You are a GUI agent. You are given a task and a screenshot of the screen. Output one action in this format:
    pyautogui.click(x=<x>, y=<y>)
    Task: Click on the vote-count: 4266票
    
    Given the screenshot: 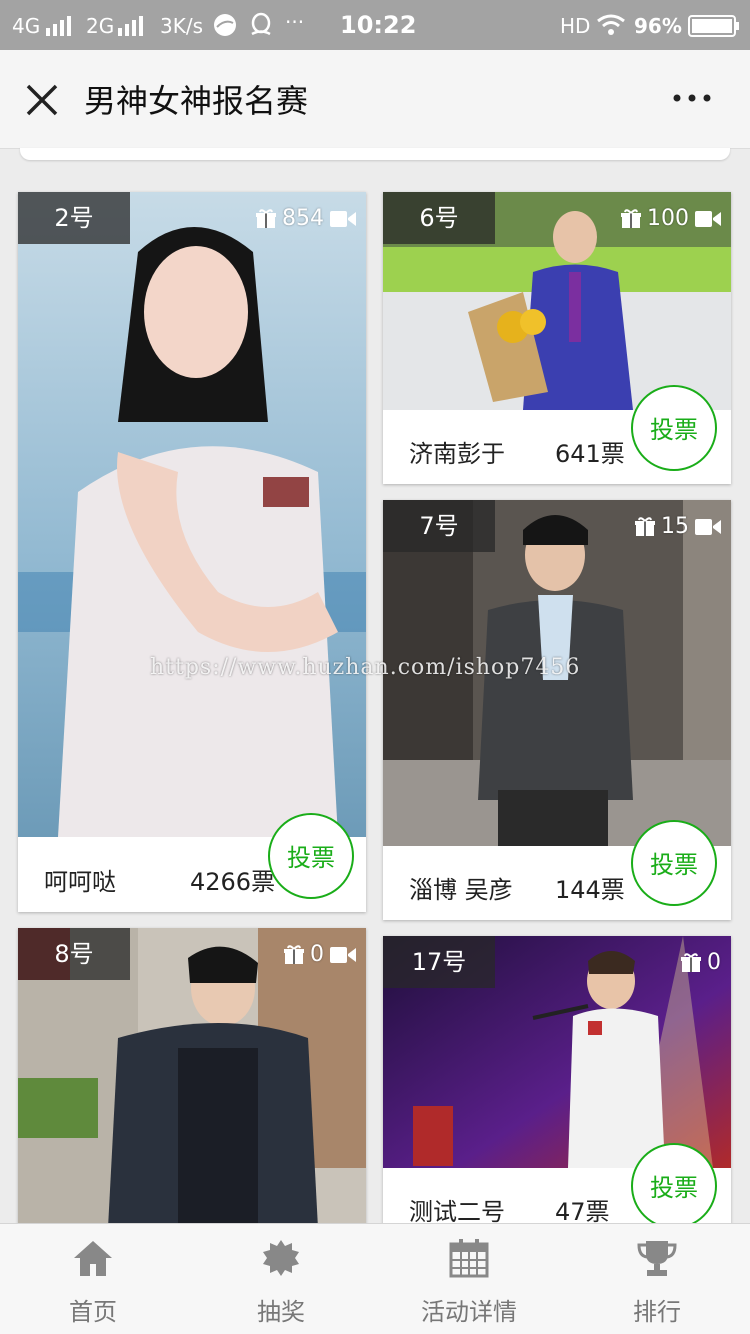 What is the action you would take?
    pyautogui.click(x=233, y=882)
    